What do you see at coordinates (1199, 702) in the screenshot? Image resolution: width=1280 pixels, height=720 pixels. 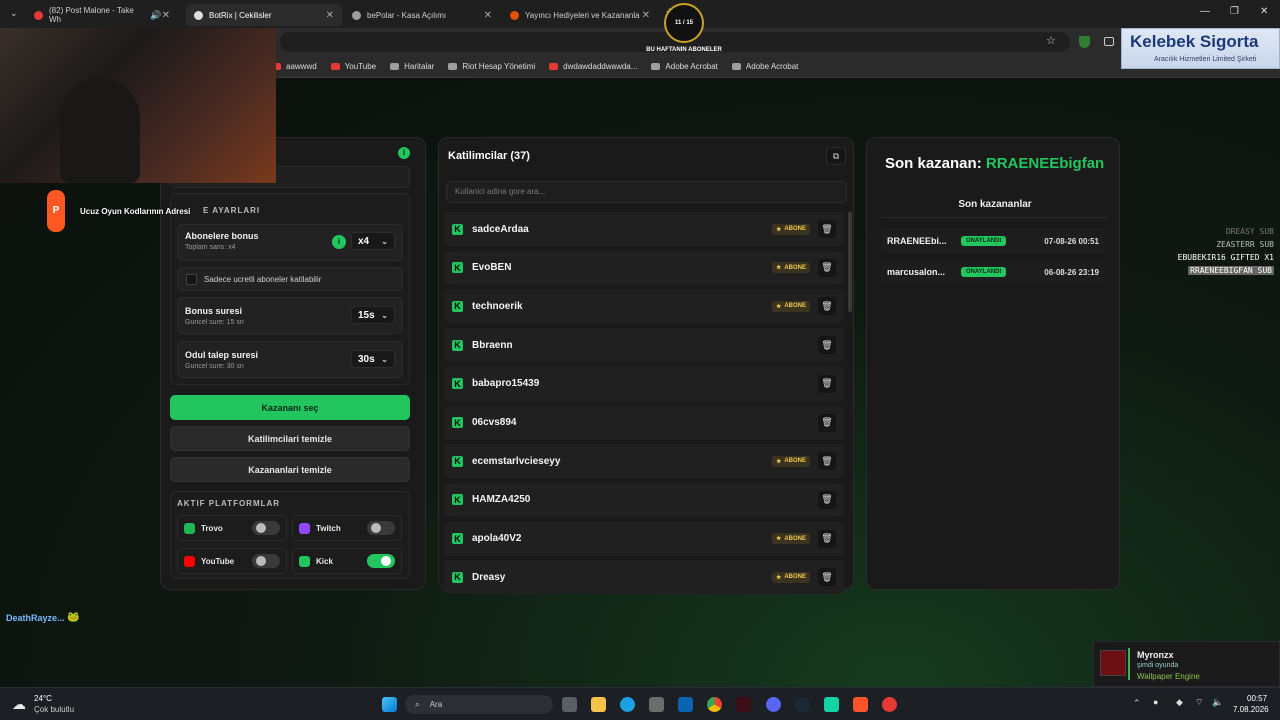 I see `wifi-icon: ⌔` at bounding box center [1199, 702].